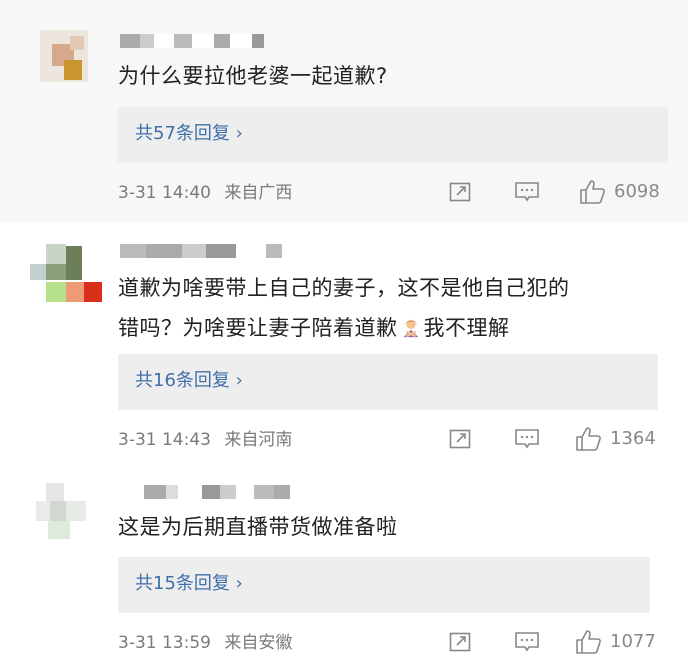 The image size is (688, 671). Describe the element at coordinates (164, 440) in the screenshot. I see `comment-time: 3-31 14:43` at that location.